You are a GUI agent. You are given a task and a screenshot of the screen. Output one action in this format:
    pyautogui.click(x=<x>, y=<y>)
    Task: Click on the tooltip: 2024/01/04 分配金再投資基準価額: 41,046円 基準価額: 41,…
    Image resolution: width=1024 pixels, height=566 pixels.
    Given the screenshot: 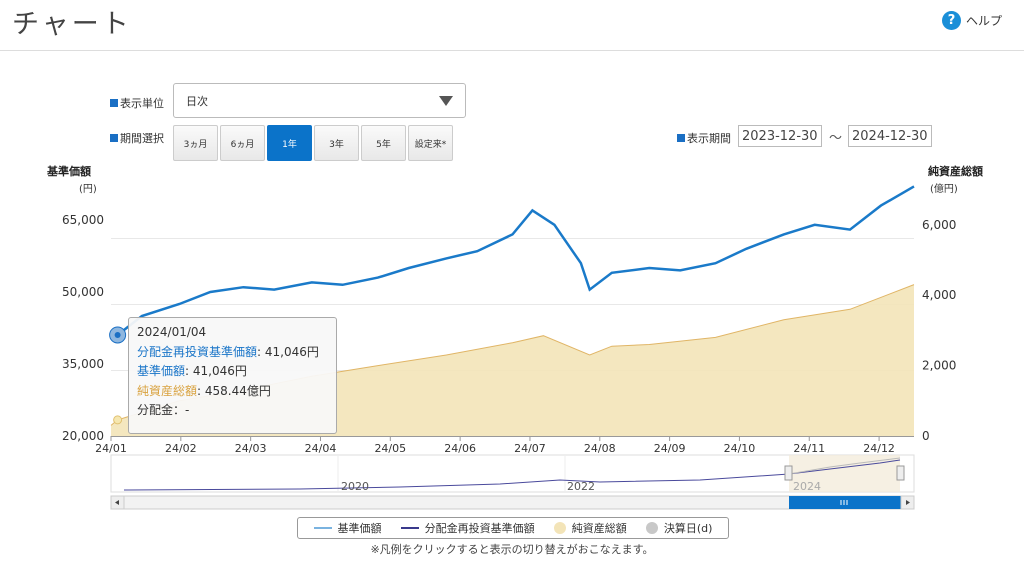 What is the action you would take?
    pyautogui.click(x=232, y=375)
    